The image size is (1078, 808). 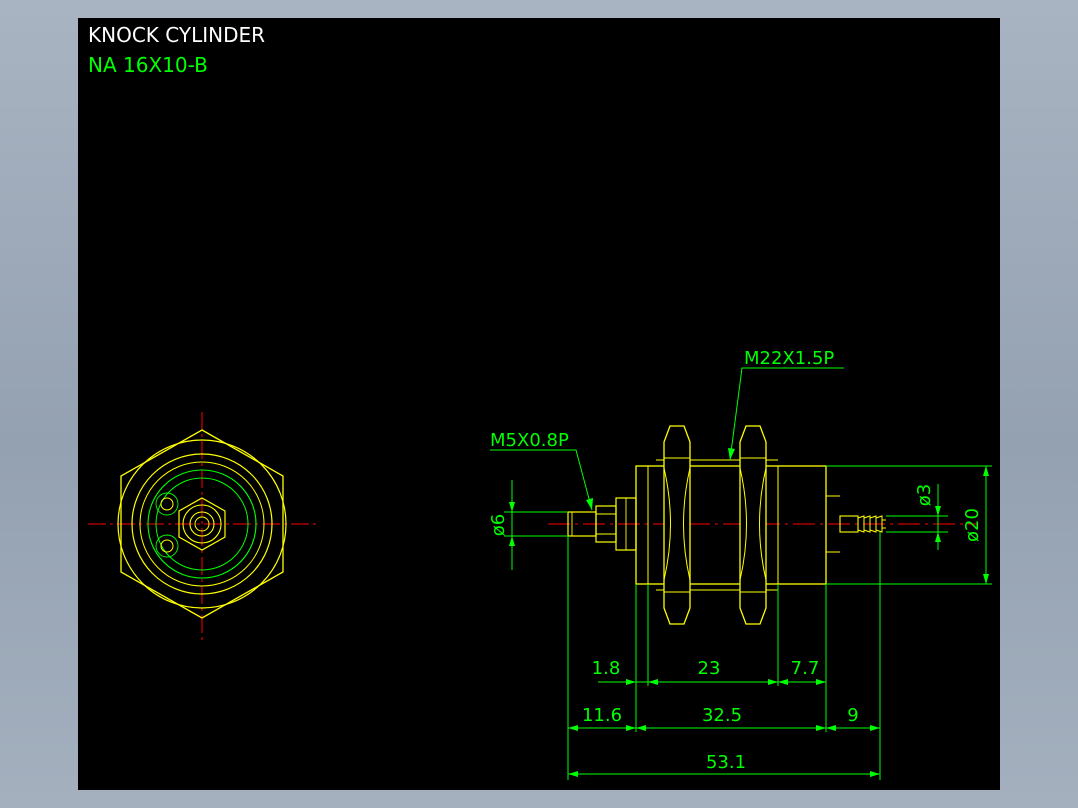 What do you see at coordinates (731, 454) in the screenshot?
I see `arrow-leader-body-thread` at bounding box center [731, 454].